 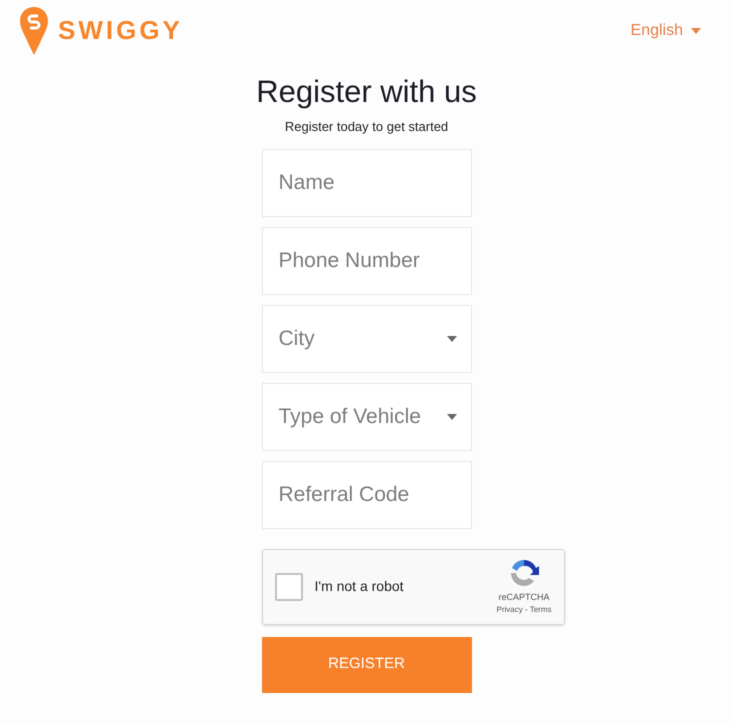 What do you see at coordinates (366, 92) in the screenshot?
I see `page-title: Register with us` at bounding box center [366, 92].